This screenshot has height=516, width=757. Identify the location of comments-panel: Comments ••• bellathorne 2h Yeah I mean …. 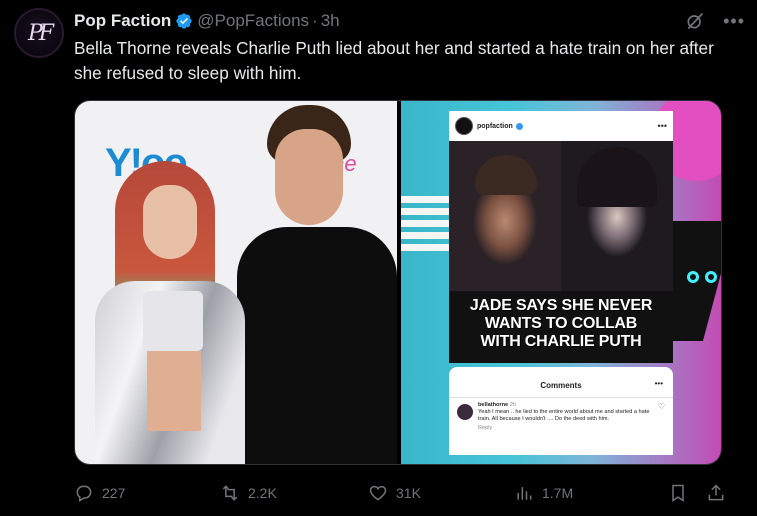
(561, 411).